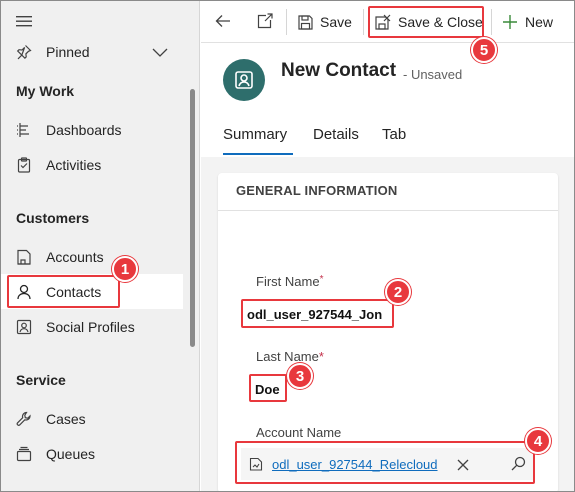  I want to click on back-button, so click(223, 22).